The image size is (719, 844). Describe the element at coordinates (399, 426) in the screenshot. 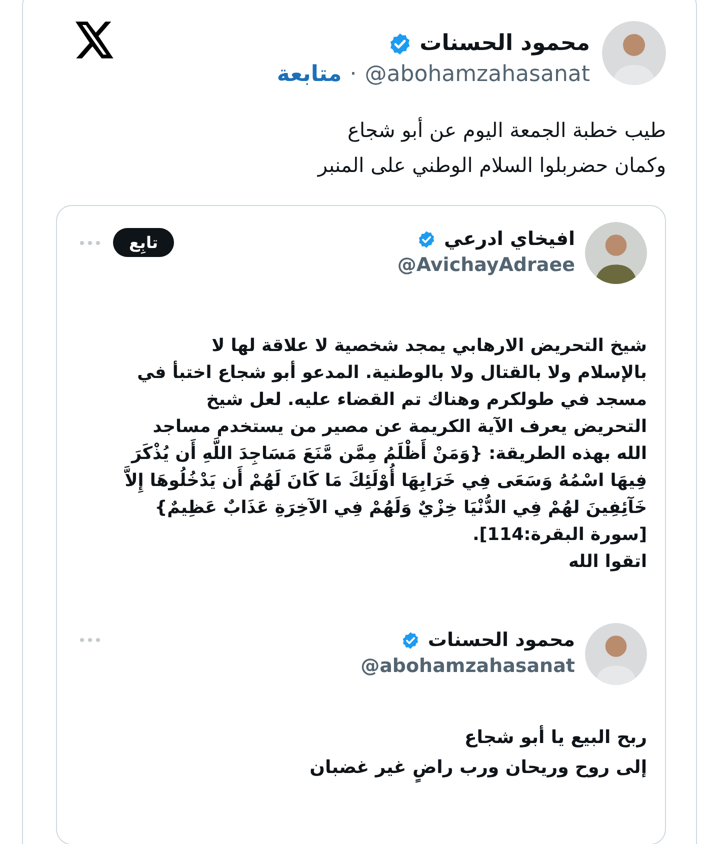

I see `post-text: التحريض يعرف الآية الكريمة عن مصير من يستخدم مساجد` at that location.